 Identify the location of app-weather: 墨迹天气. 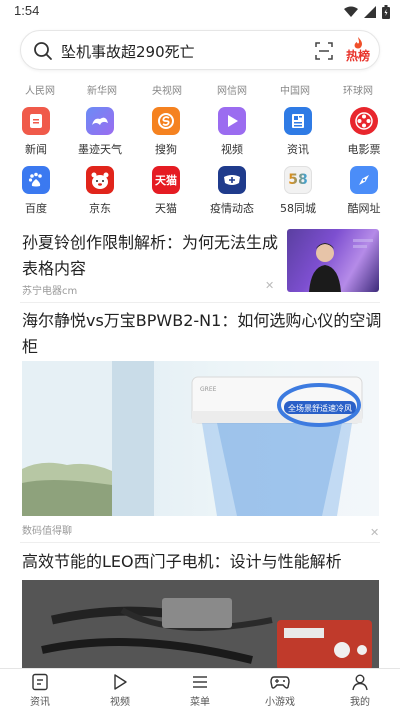
(100, 132).